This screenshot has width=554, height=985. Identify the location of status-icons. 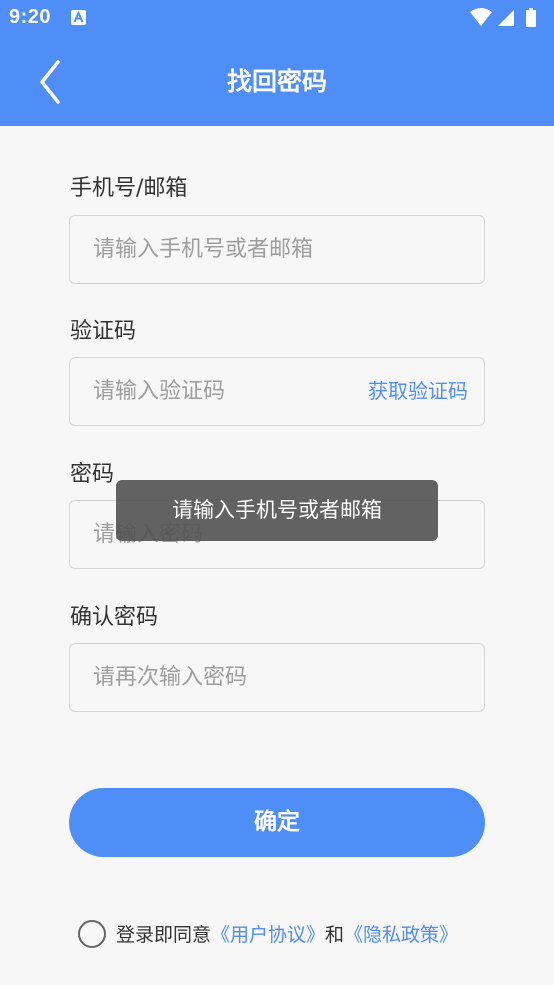
(507, 18).